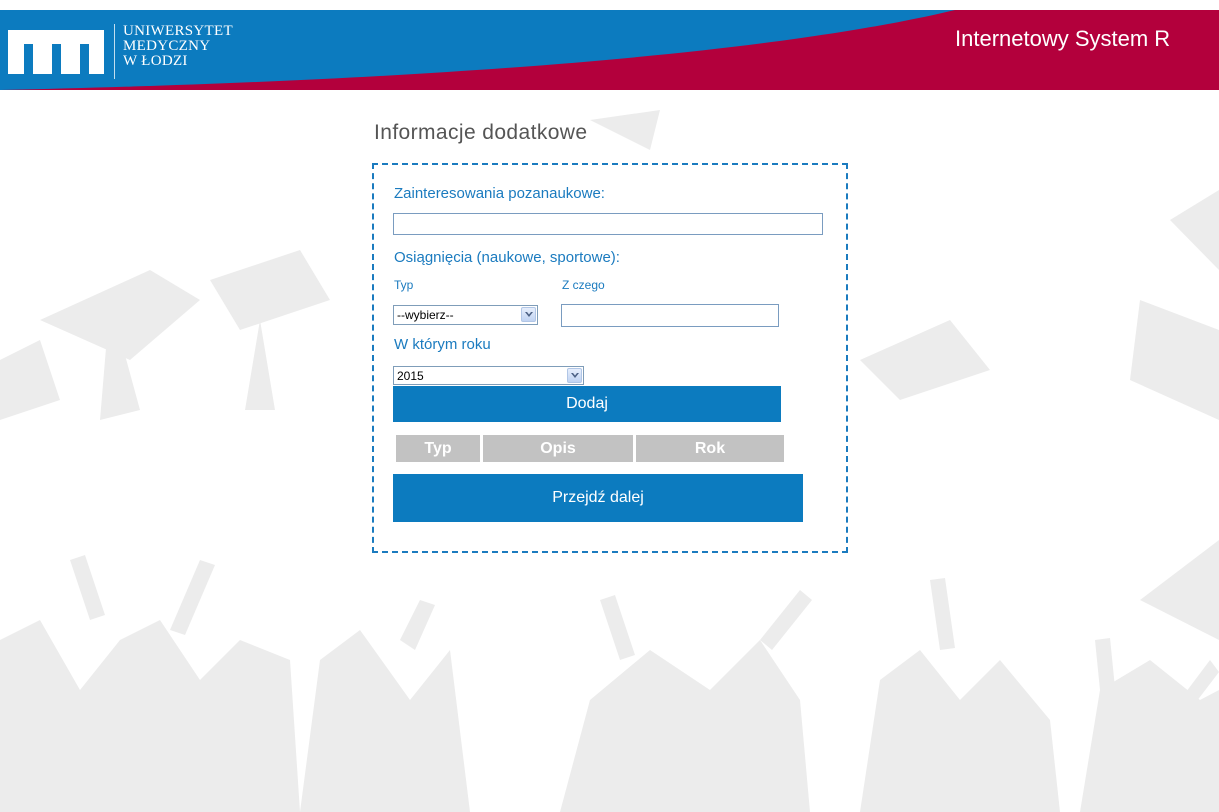  What do you see at coordinates (608, 224) in the screenshot?
I see `hobbies-input` at bounding box center [608, 224].